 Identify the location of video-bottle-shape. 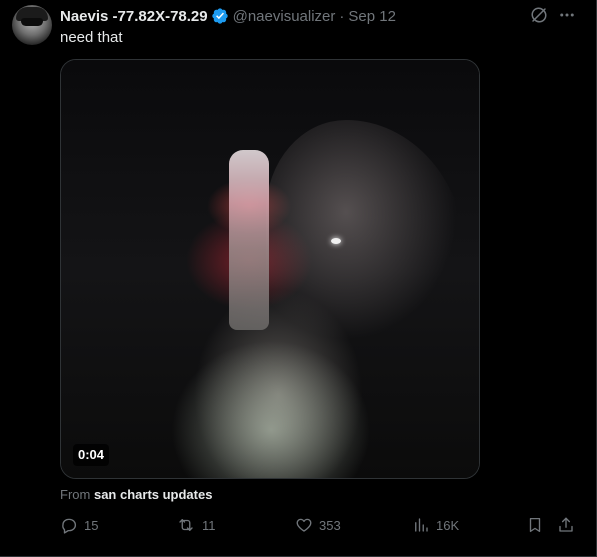
(249, 240).